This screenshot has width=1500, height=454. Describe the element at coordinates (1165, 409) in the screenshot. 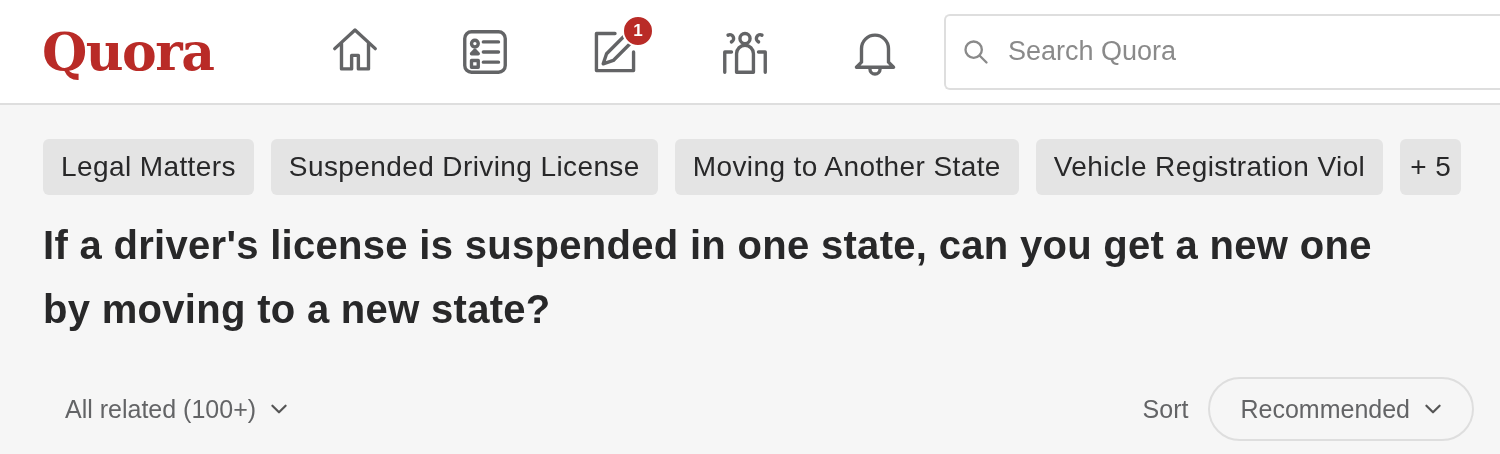

I see `sort-label: Sort` at that location.